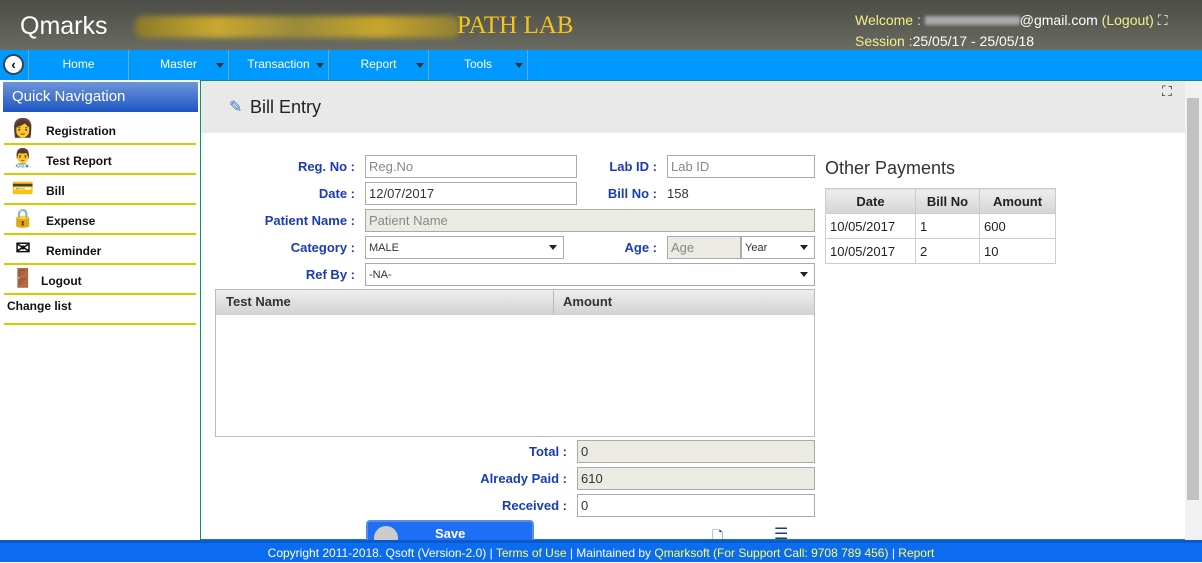 This screenshot has width=1202, height=563. I want to click on bill-no-value: 158, so click(678, 193).